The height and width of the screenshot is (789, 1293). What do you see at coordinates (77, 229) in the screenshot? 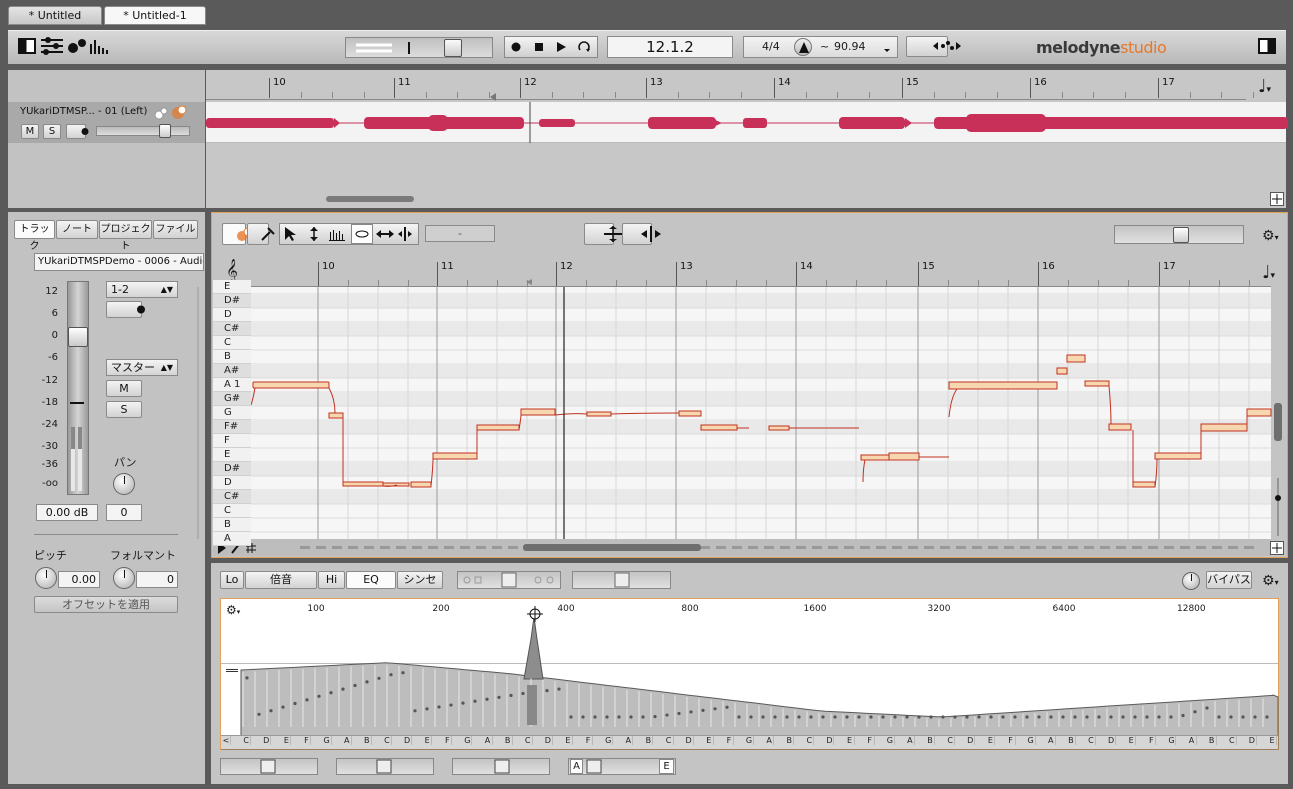
I see `inspector-tab: ノート` at bounding box center [77, 229].